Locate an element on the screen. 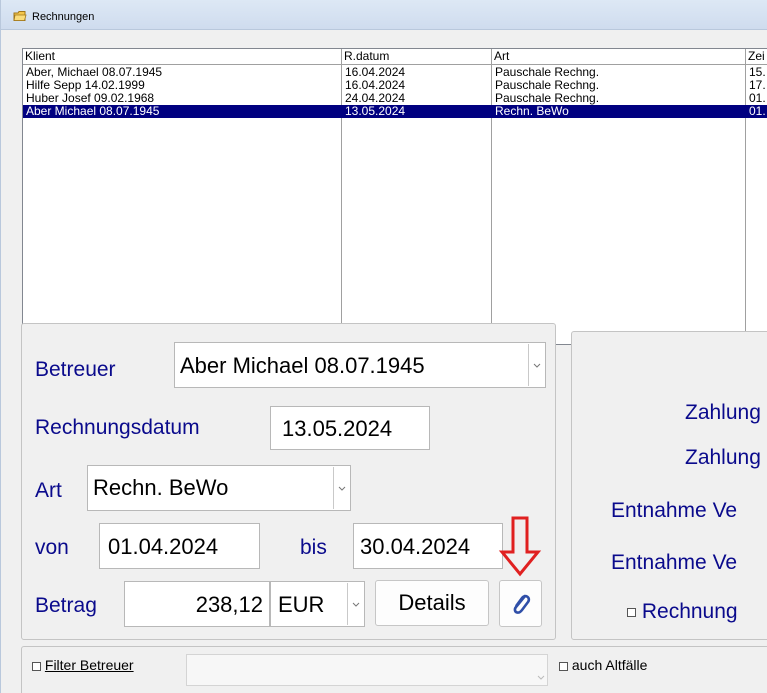  art-combobox: Rechn. BeWo is located at coordinates (219, 488).